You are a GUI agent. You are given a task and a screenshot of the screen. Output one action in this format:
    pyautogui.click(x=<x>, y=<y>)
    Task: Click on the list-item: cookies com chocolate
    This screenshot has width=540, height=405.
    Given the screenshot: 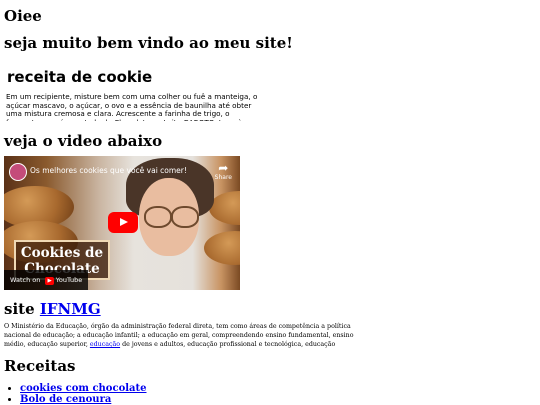 What is the action you would take?
    pyautogui.click(x=83, y=388)
    